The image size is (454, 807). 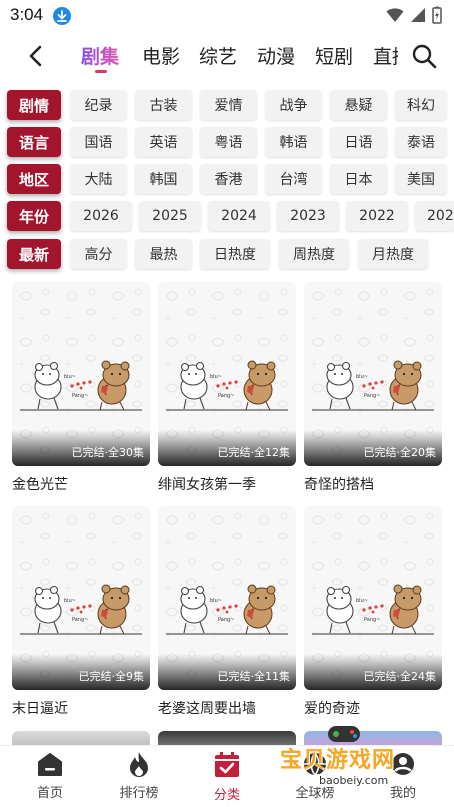 What do you see at coordinates (314, 254) in the screenshot?
I see `filter-chip: 周热度` at bounding box center [314, 254].